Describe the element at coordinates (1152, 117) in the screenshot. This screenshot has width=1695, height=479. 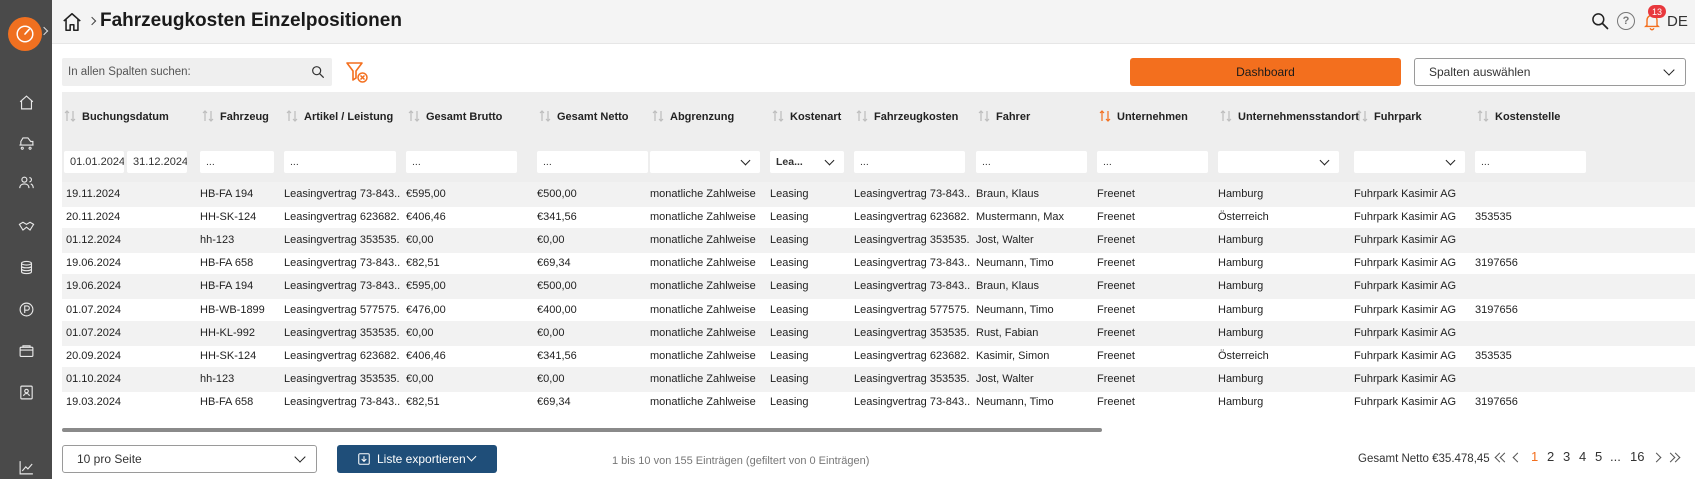
I see `column-header-unternehmen: Unternehmen` at that location.